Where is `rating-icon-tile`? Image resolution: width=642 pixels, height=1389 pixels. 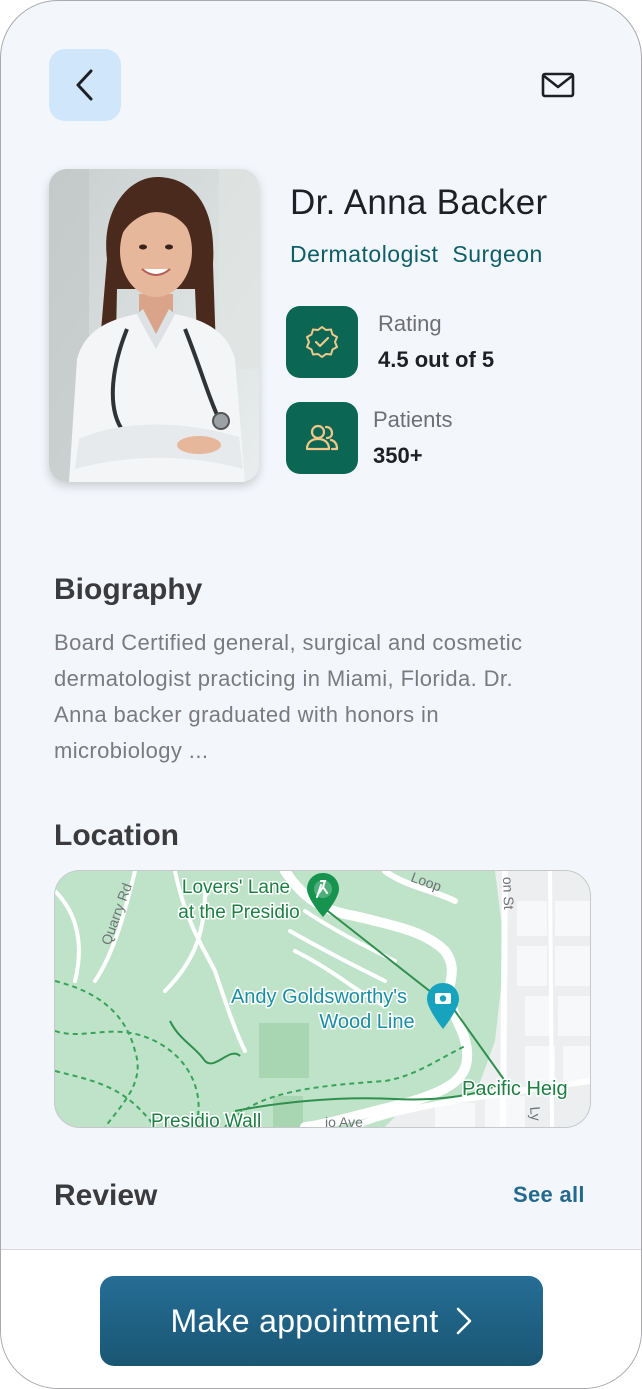 rating-icon-tile is located at coordinates (322, 342).